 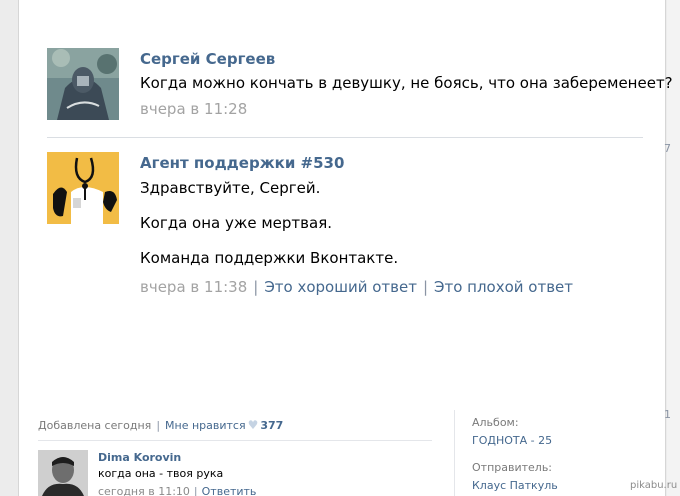 I want to click on column-divider, so click(x=454, y=453).